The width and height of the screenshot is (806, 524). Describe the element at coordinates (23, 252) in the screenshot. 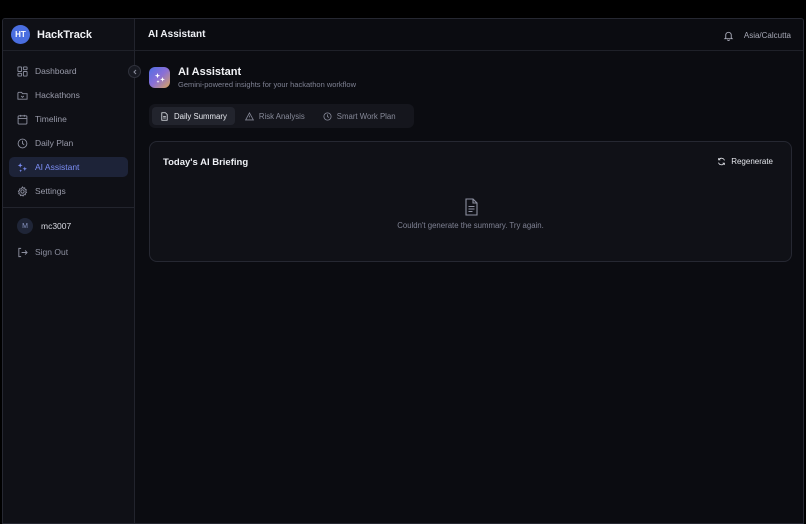

I see `logout-icon` at that location.